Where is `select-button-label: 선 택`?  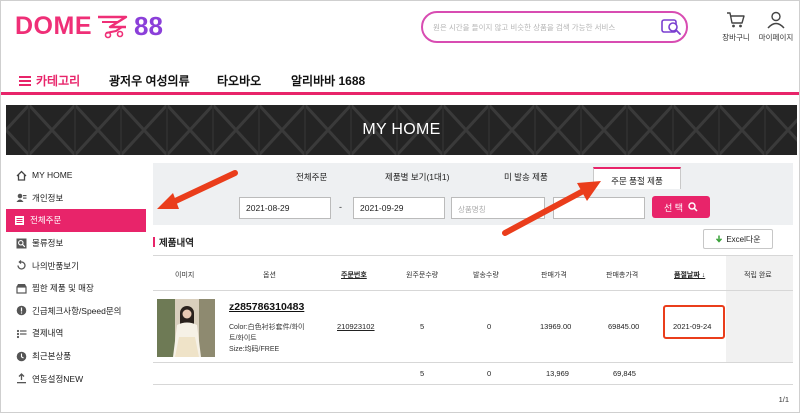 select-button-label: 선 택 is located at coordinates (673, 207).